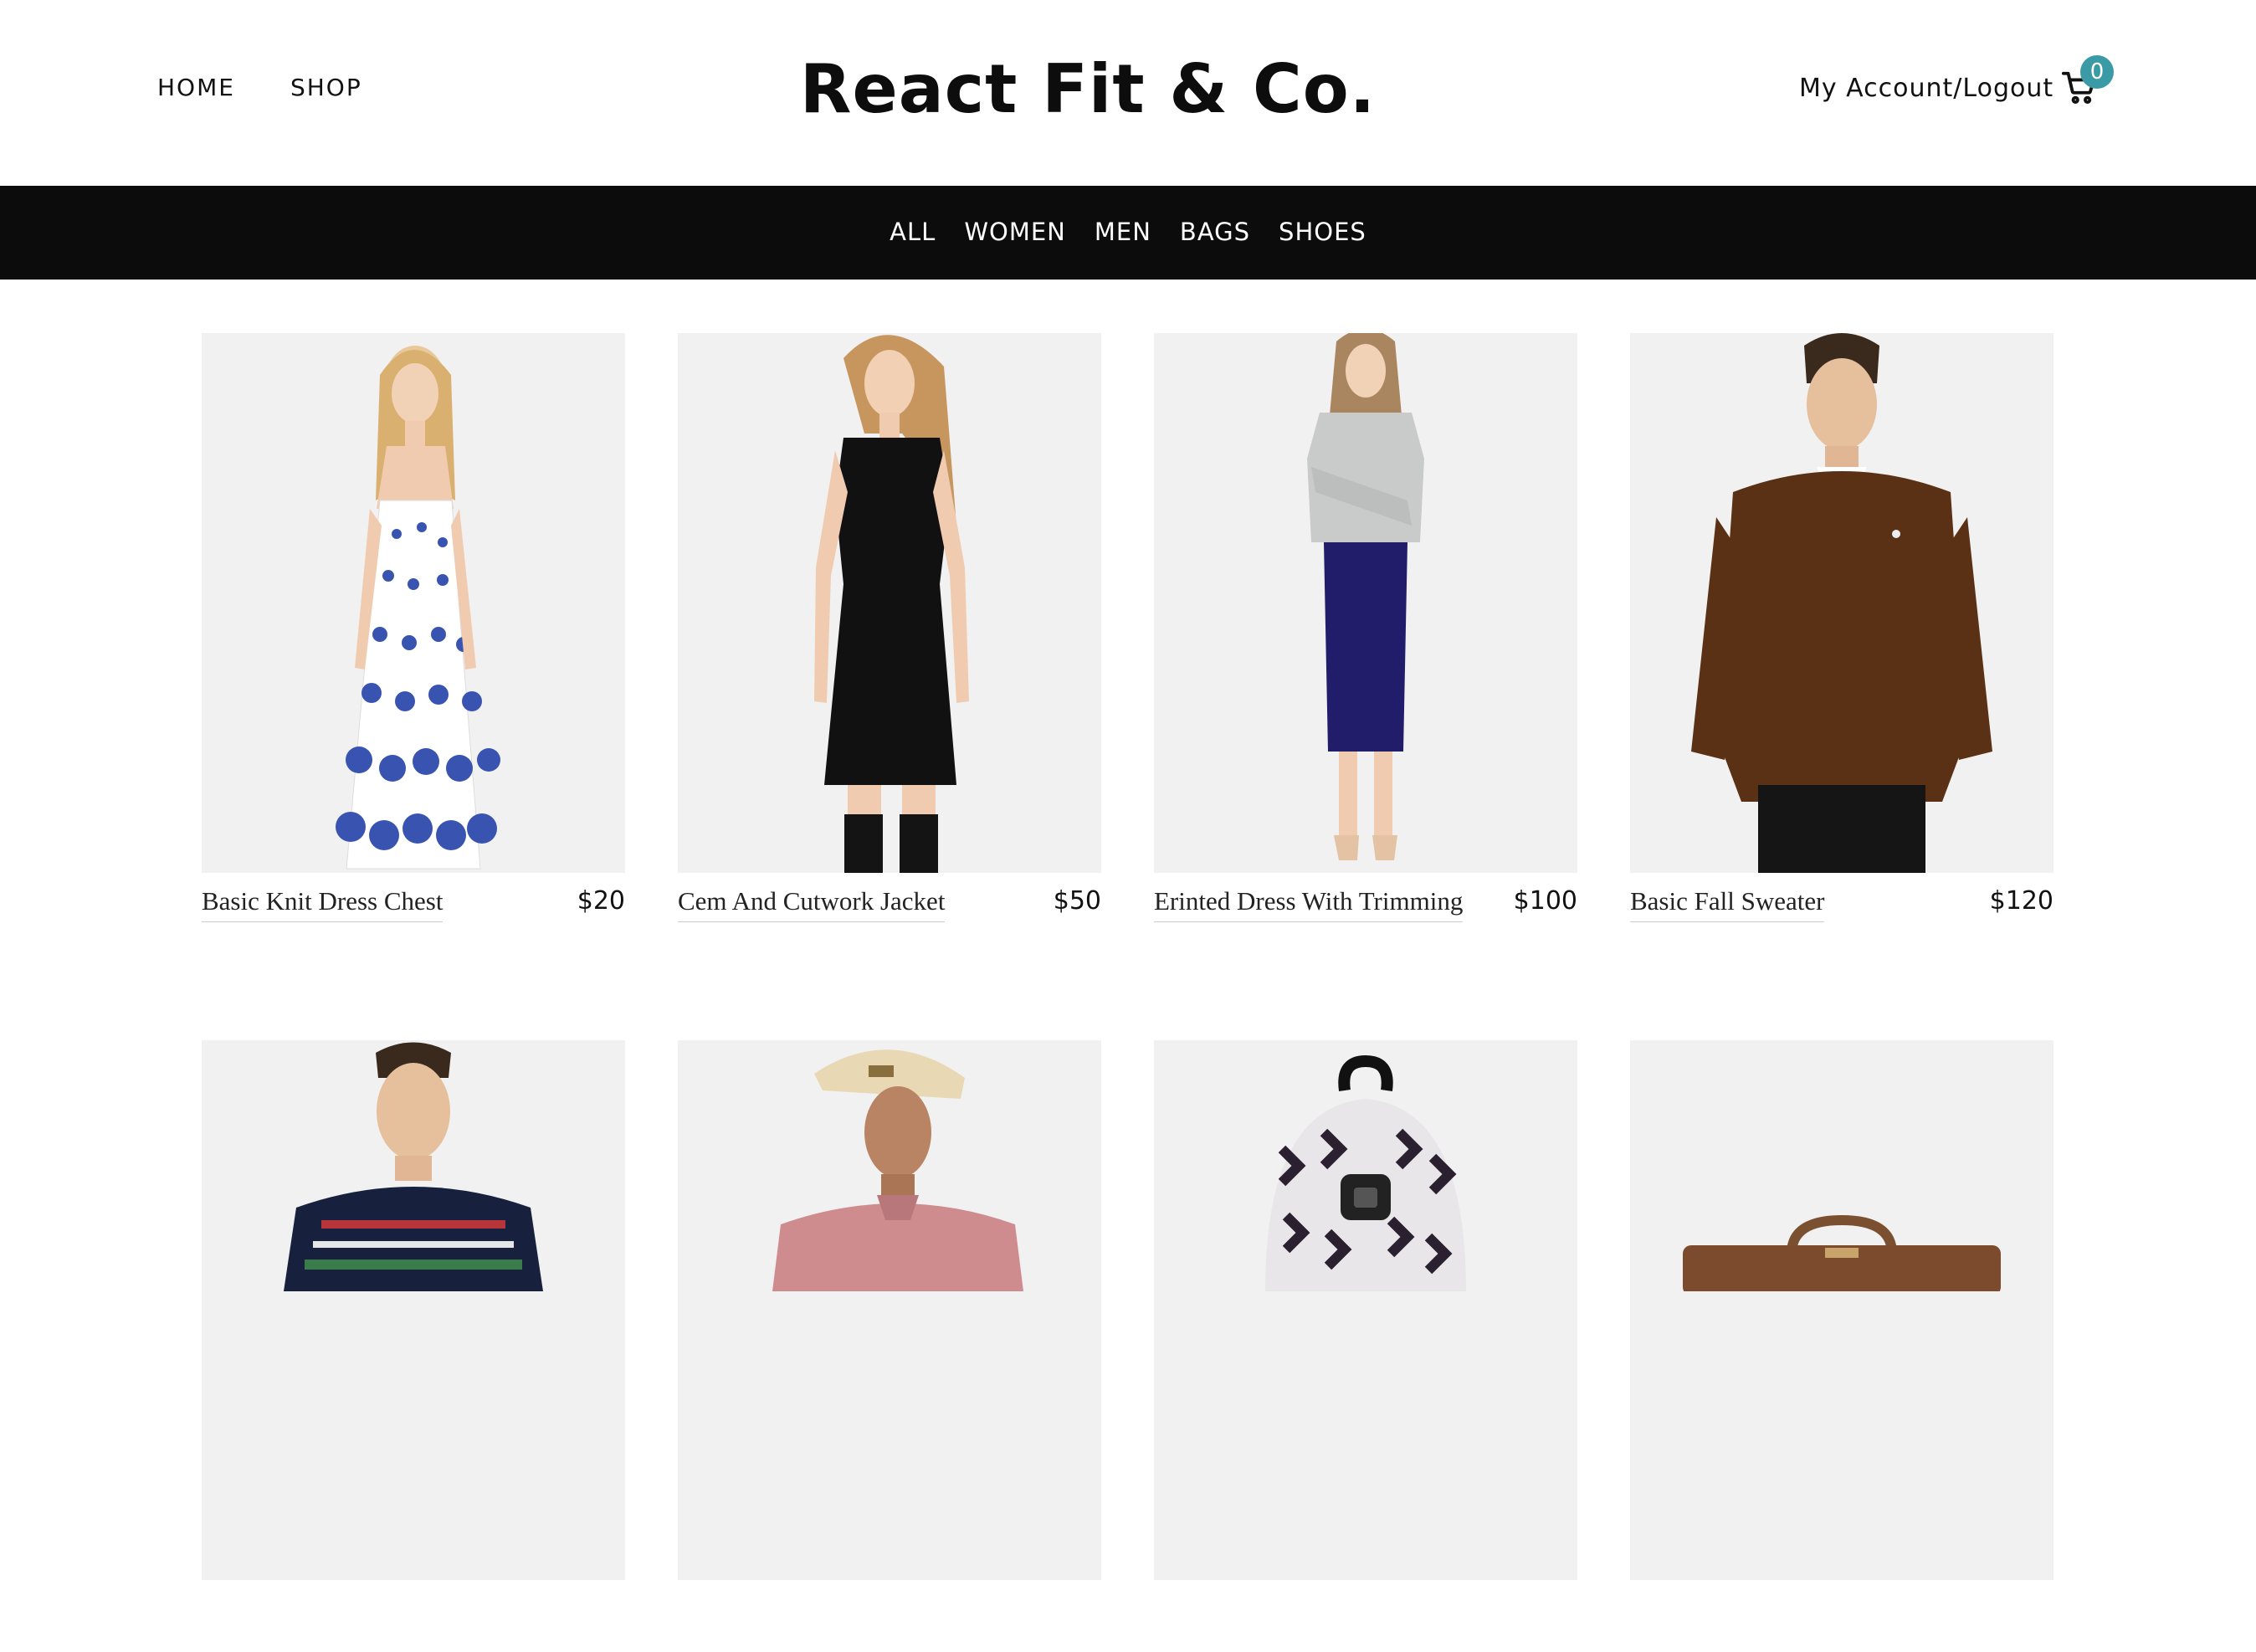 This screenshot has height=1652, width=2256. Describe the element at coordinates (897, 1170) in the screenshot. I see `man-cap-pink-polo-image` at that location.